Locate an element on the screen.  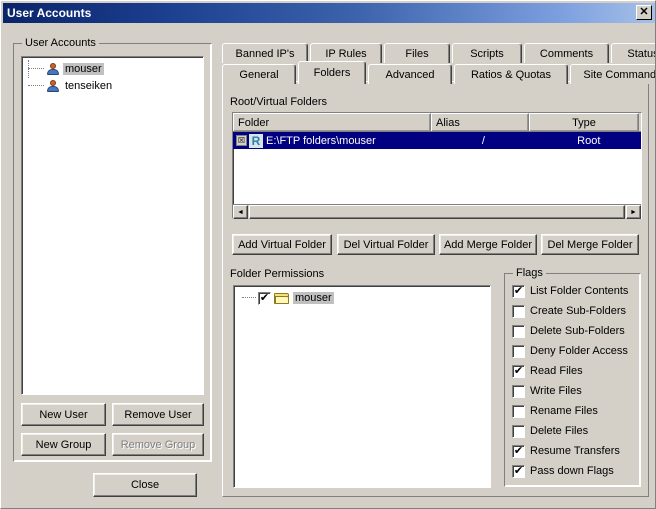
close-button: Close is located at coordinates (145, 485).